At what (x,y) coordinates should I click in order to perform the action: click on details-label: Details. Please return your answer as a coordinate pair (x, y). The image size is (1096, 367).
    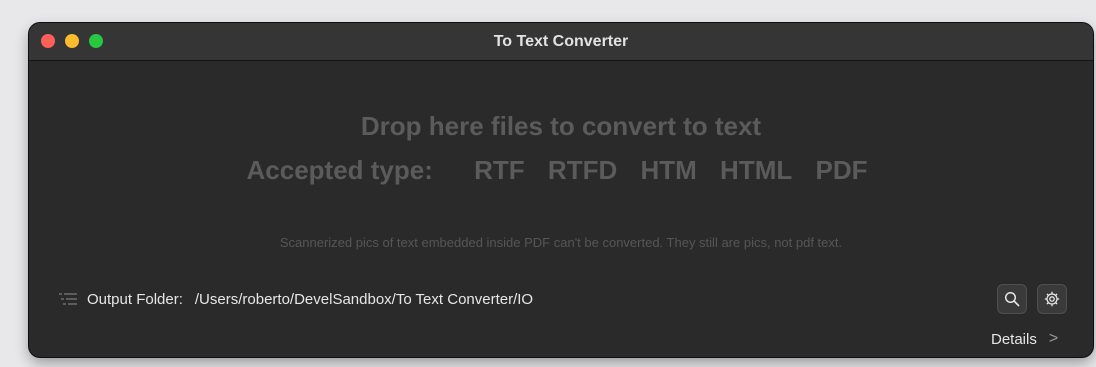
    Looking at the image, I should click on (1014, 339).